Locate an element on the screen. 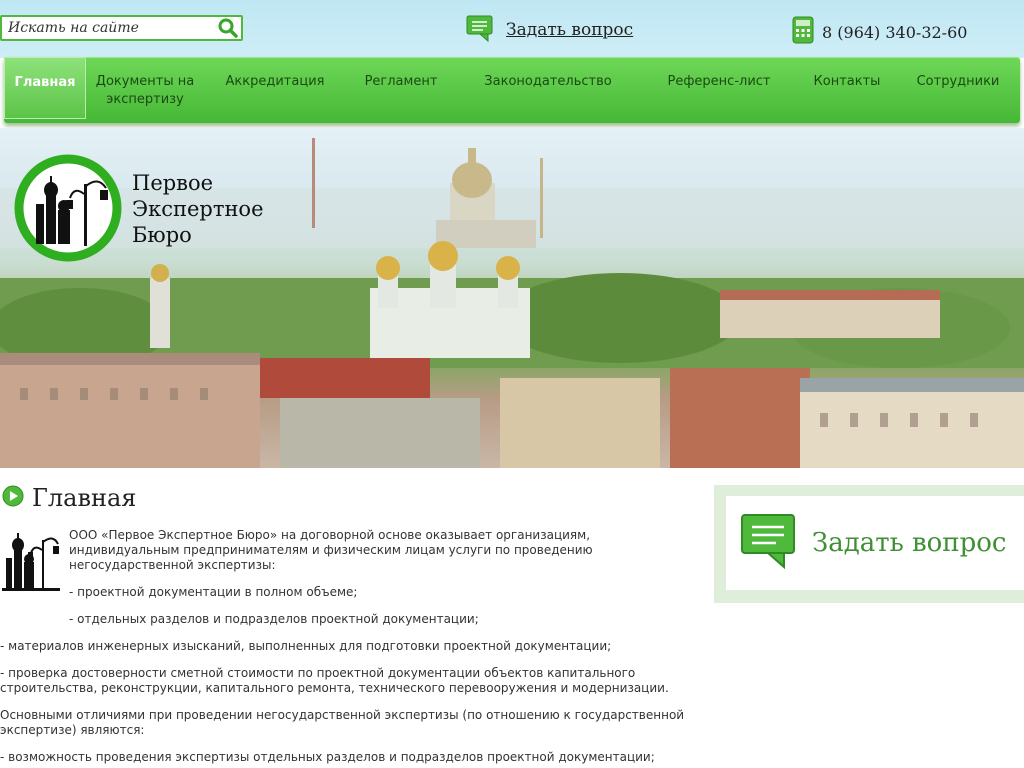 This screenshot has height=768, width=1024. top-bar: Задать вопрос 8 (964) 340-32-60 is located at coordinates (512, 29).